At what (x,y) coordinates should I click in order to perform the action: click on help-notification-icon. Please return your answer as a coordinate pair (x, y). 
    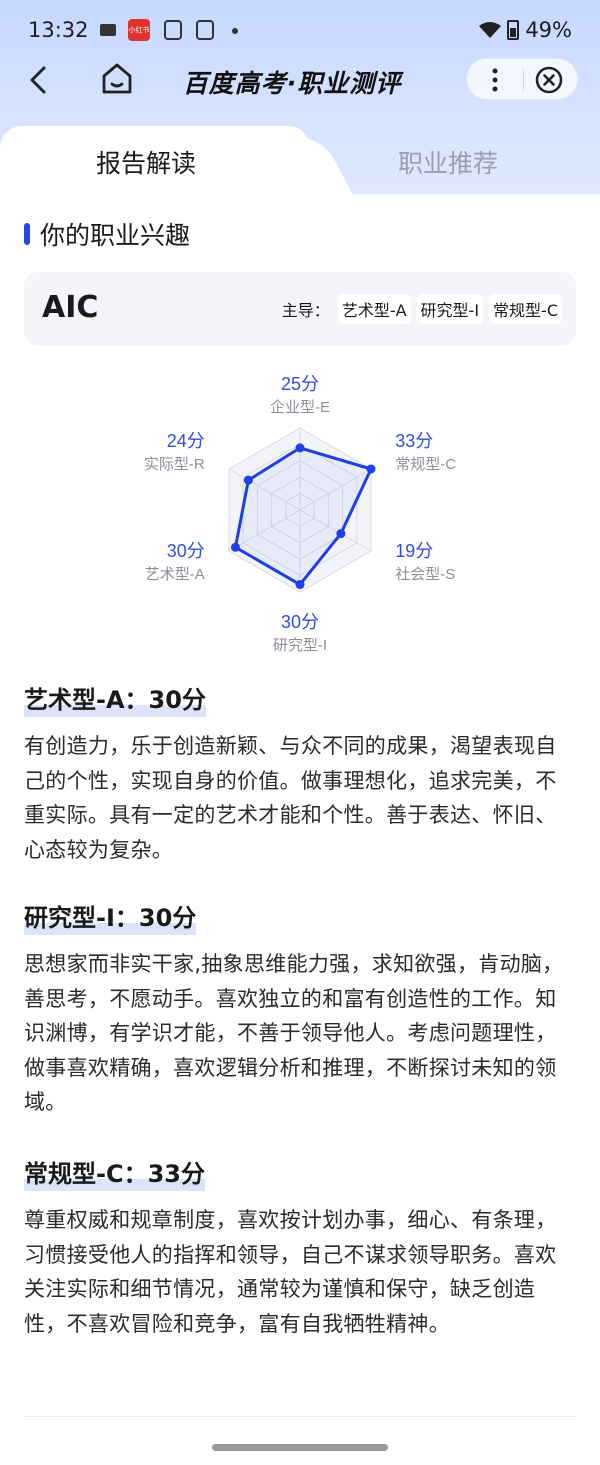
    Looking at the image, I should click on (205, 30).